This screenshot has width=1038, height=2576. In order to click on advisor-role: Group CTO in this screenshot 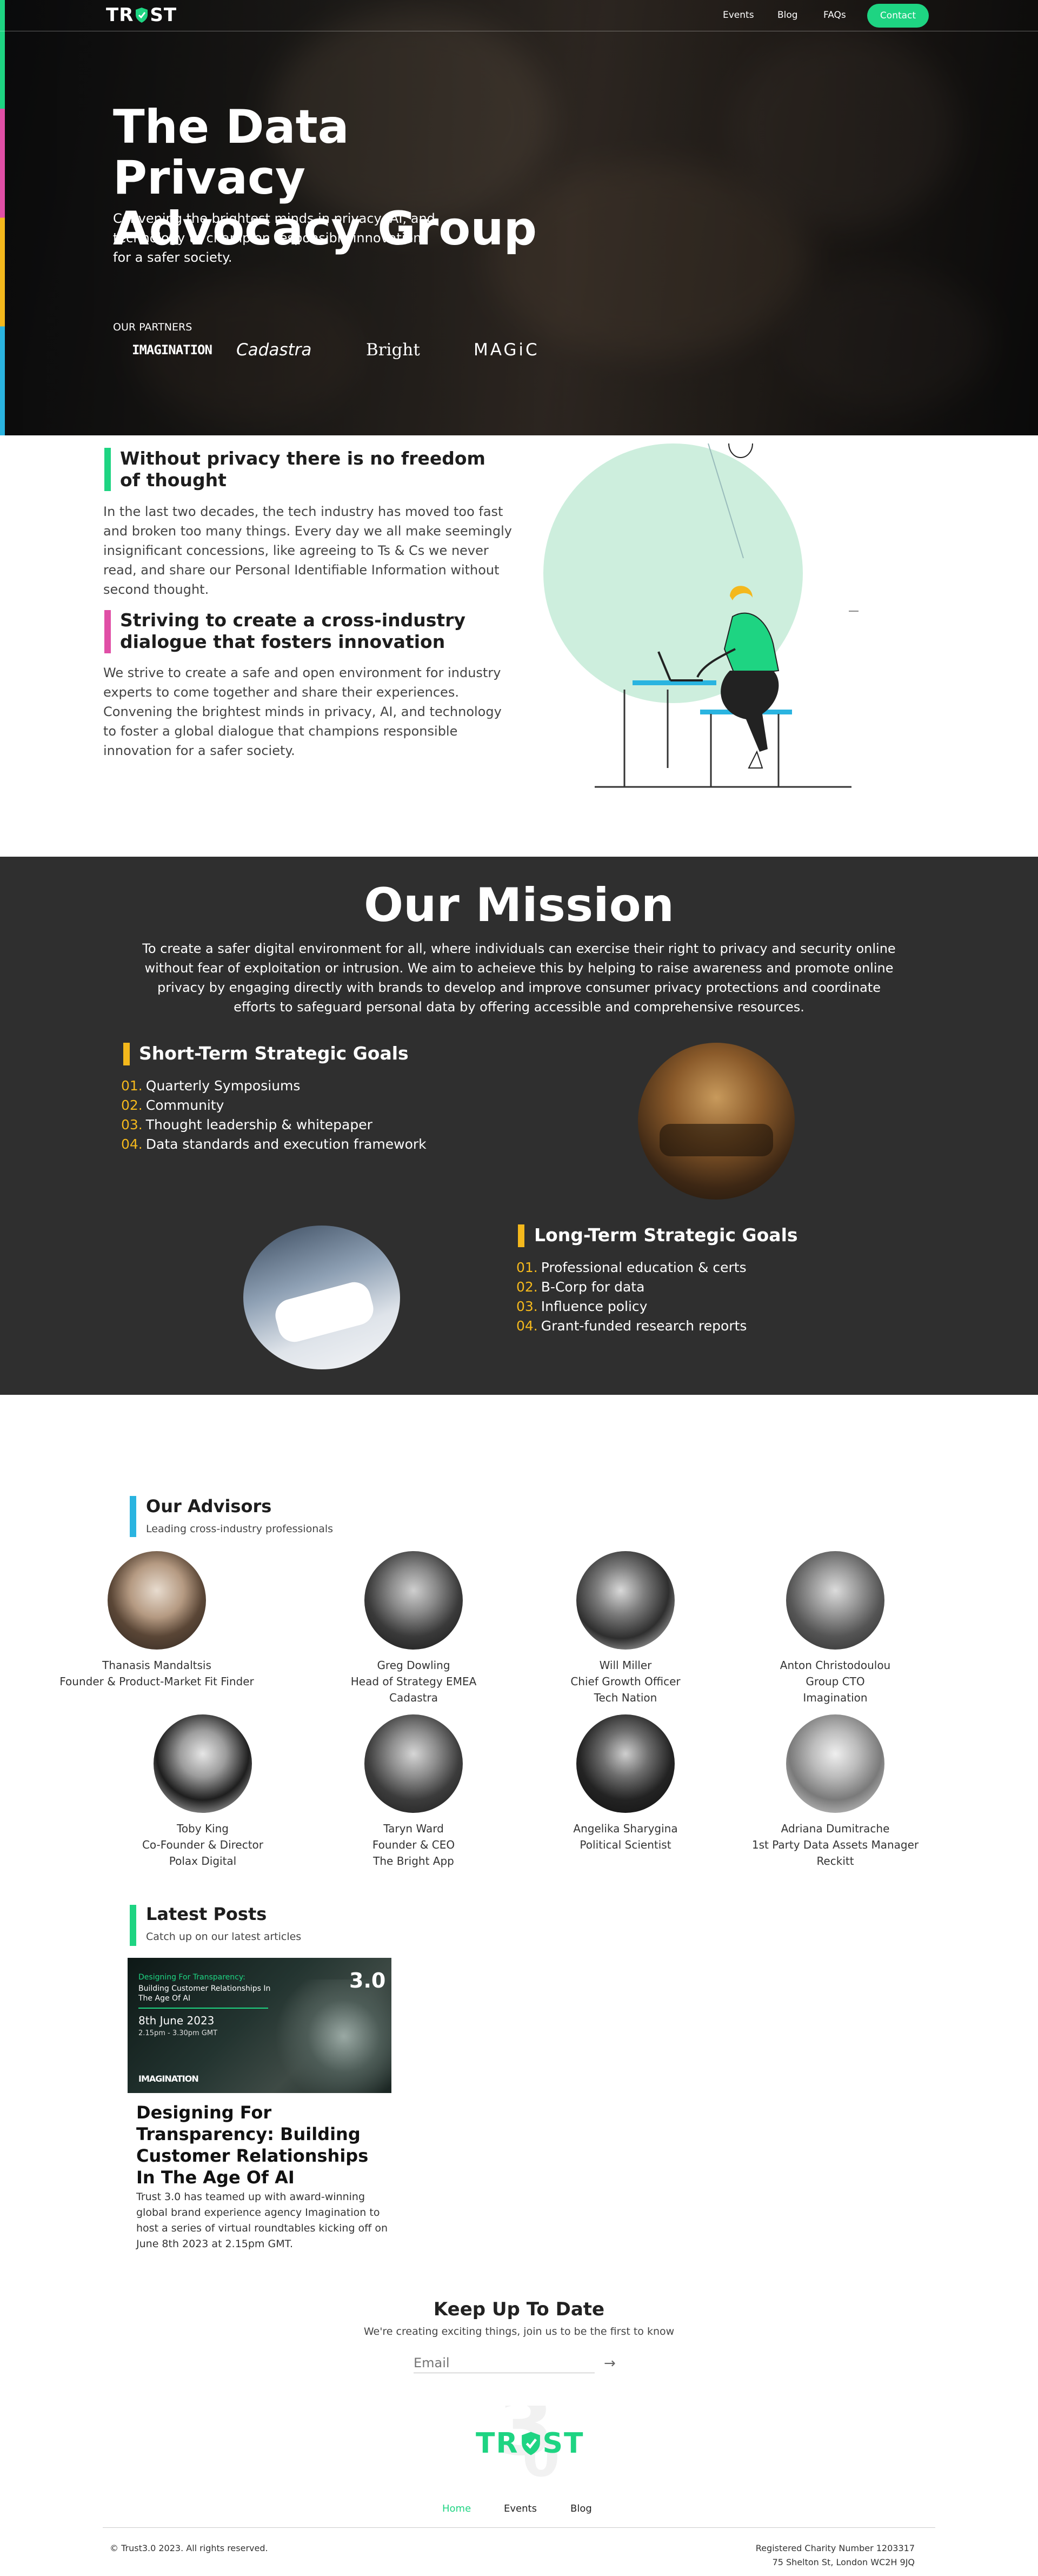, I will do `click(835, 1681)`.